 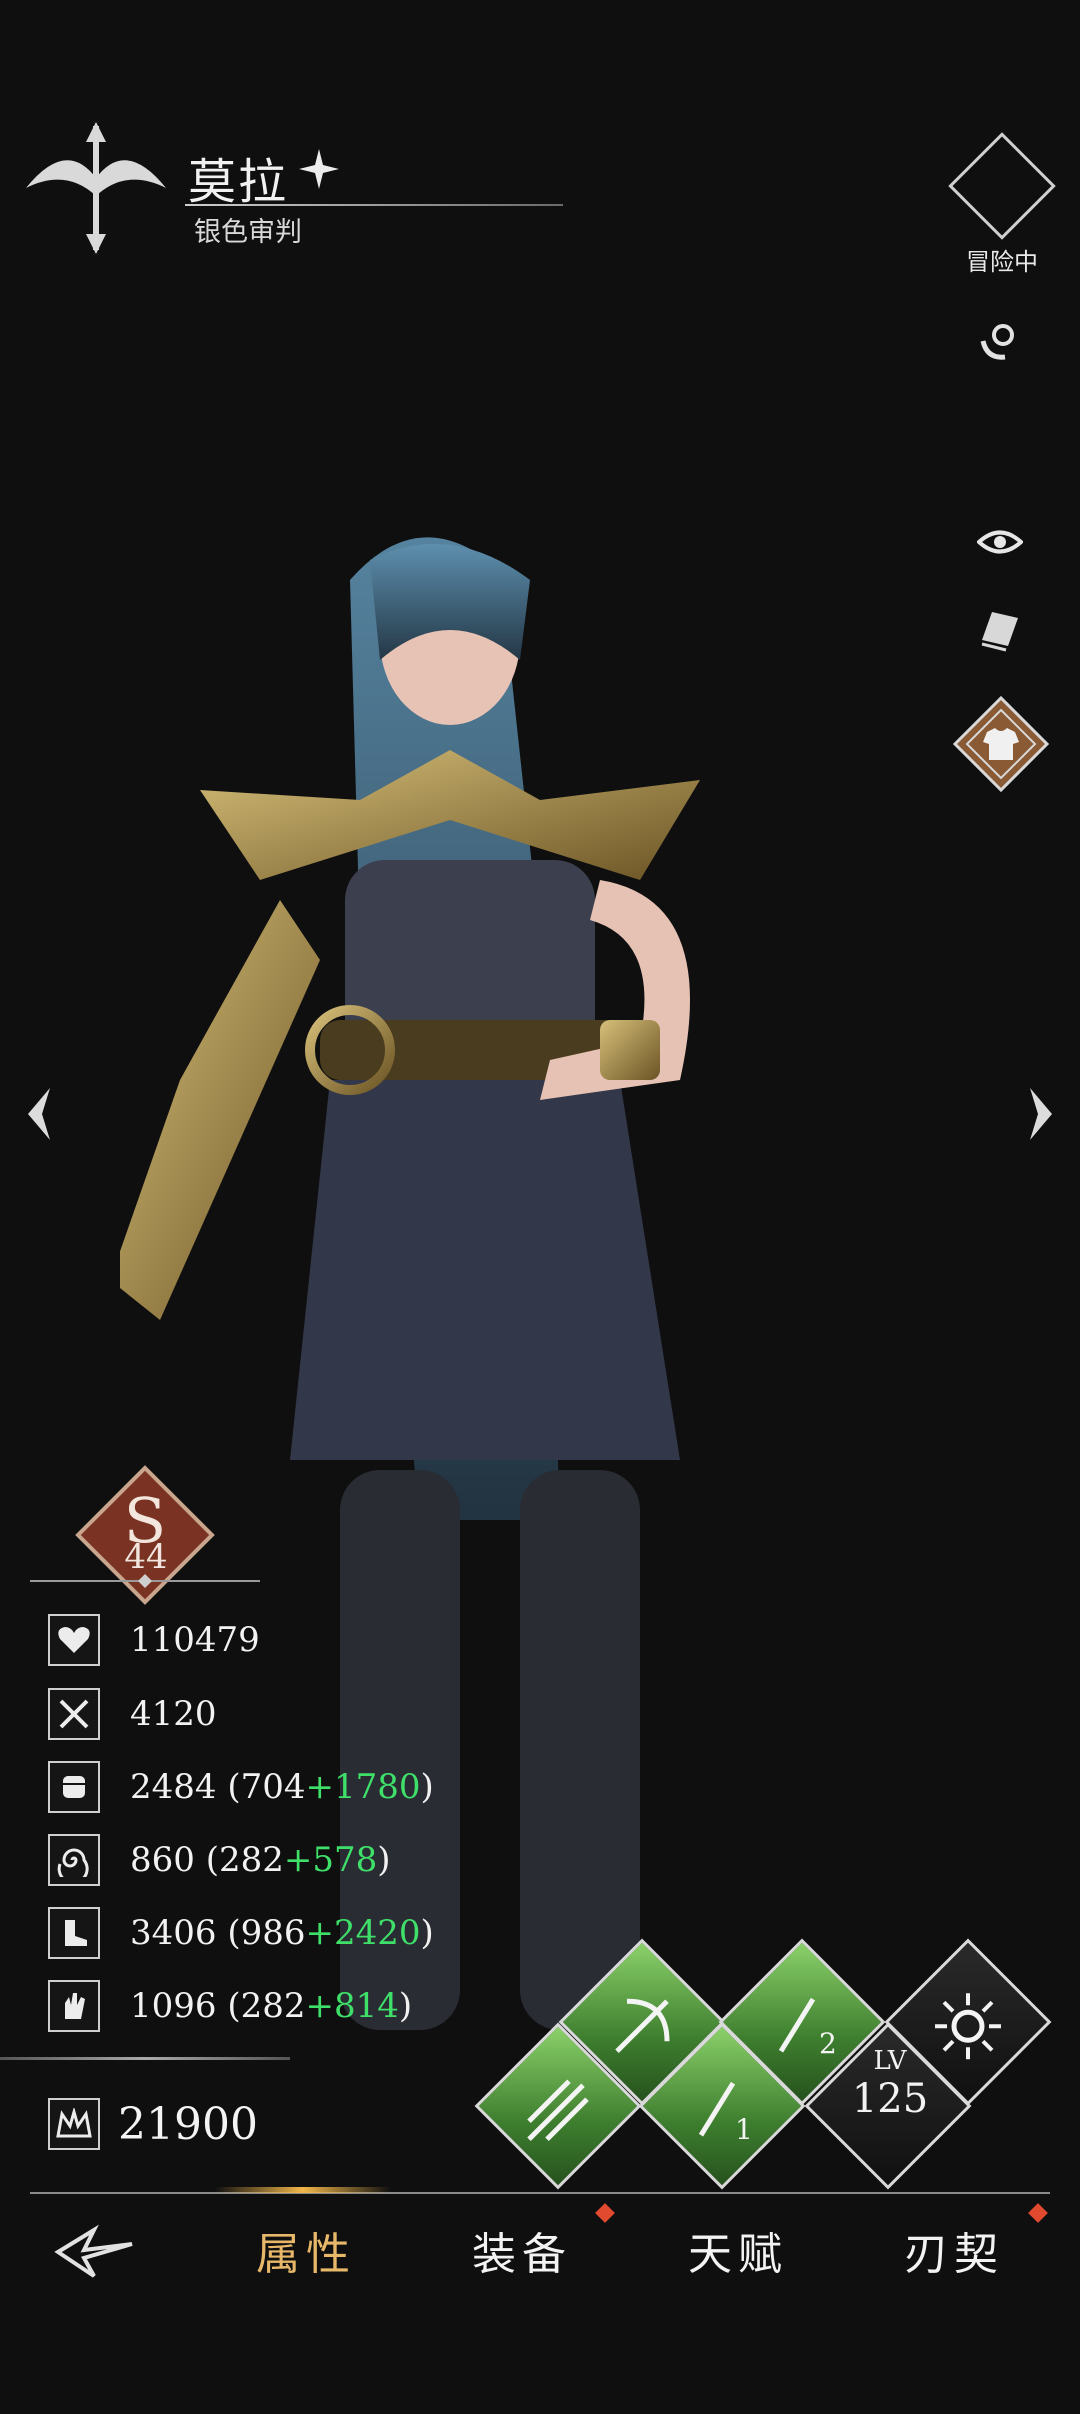 I want to click on stat-row-strength: 2484 (704+1780), so click(x=248, y=1787).